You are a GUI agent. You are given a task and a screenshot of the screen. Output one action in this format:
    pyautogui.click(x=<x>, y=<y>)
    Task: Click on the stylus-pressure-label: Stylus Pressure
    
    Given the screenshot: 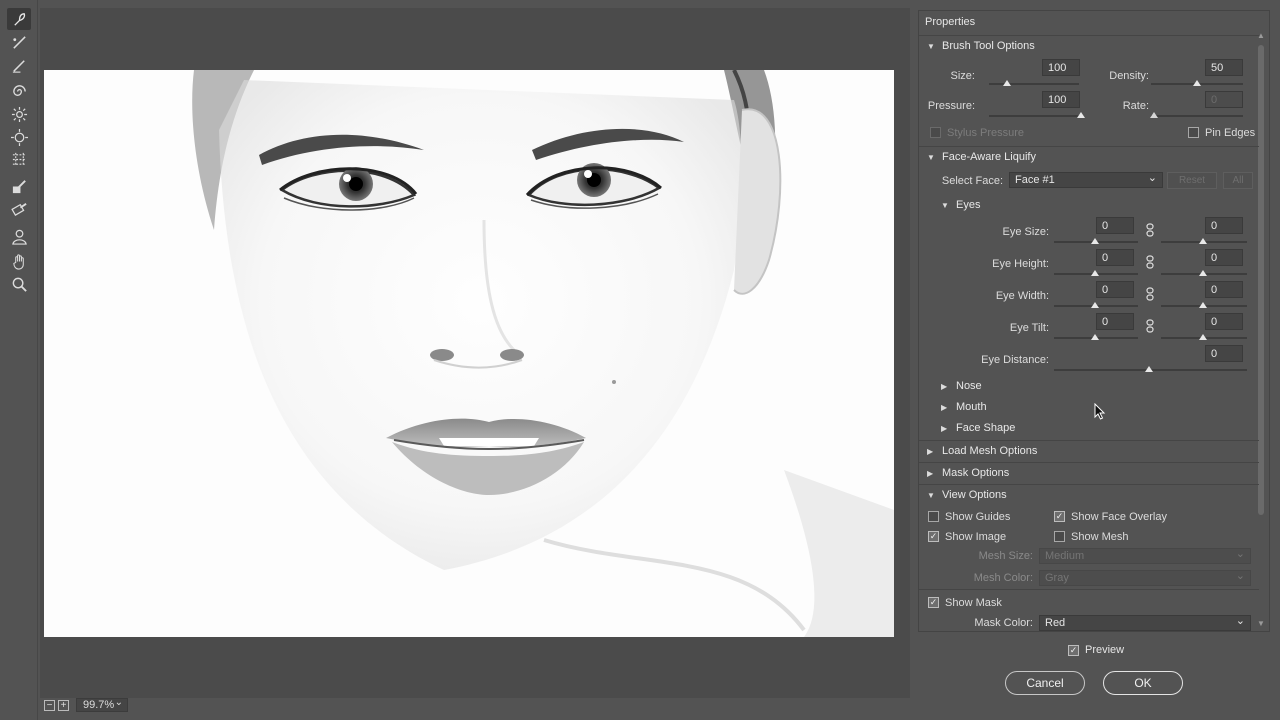 What is the action you would take?
    pyautogui.click(x=986, y=133)
    